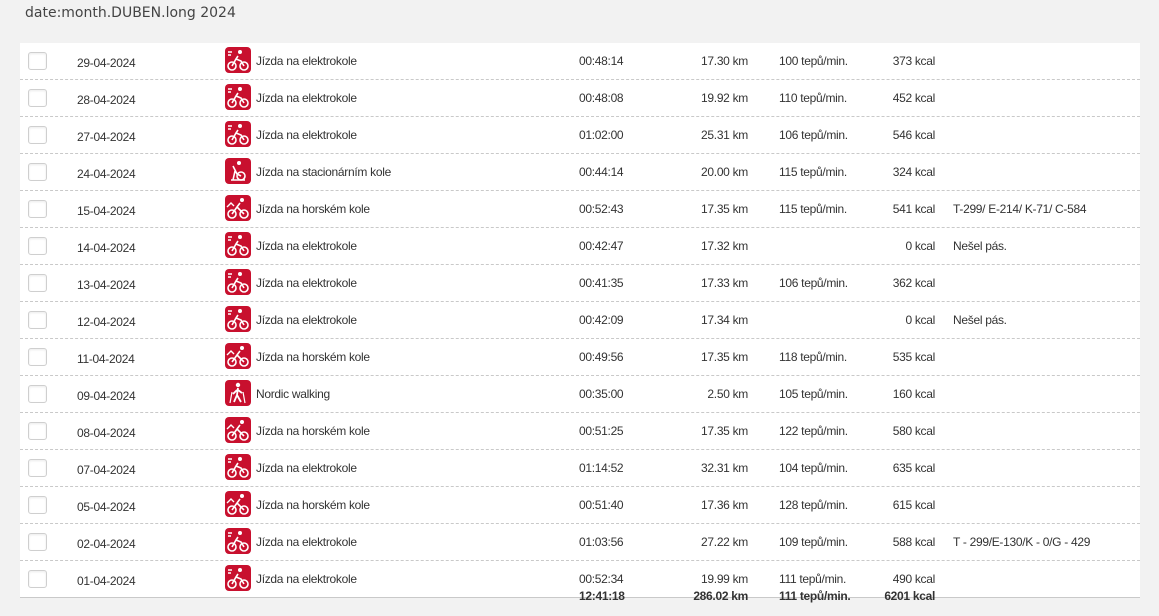 The height and width of the screenshot is (616, 1159). Describe the element at coordinates (106, 470) in the screenshot. I see `row-date: 07-04-2024` at that location.